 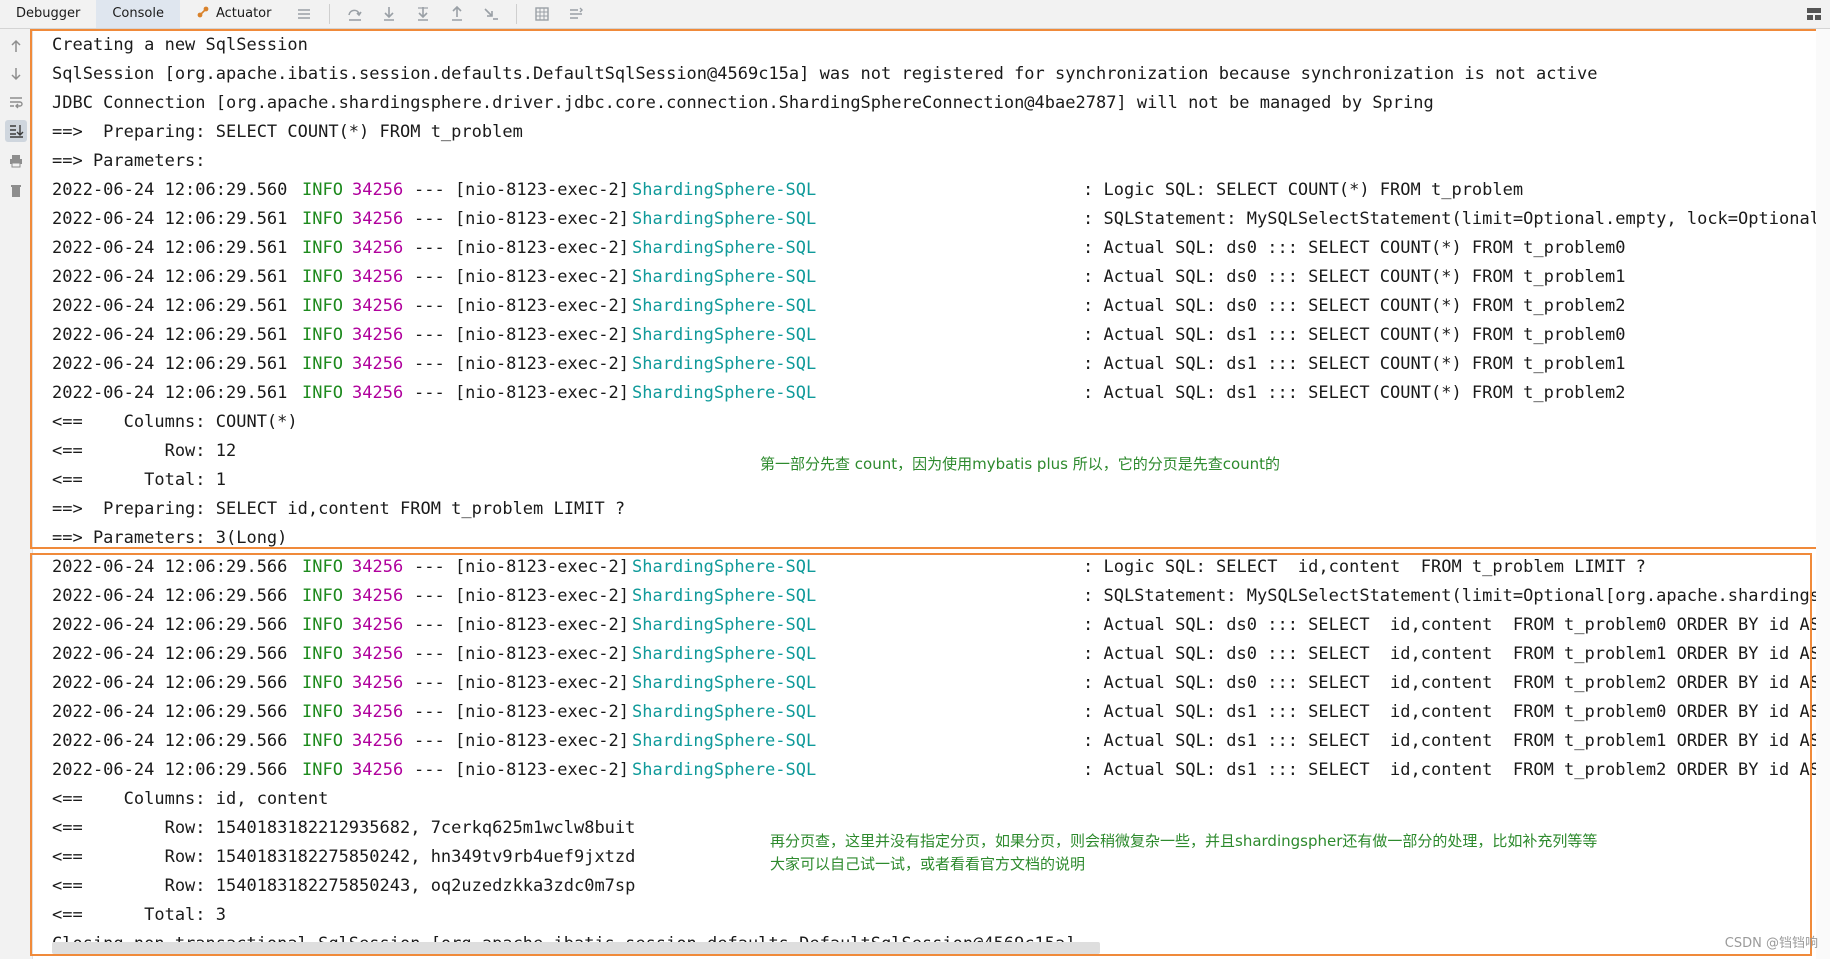 I want to click on print-icon, so click(x=16, y=161).